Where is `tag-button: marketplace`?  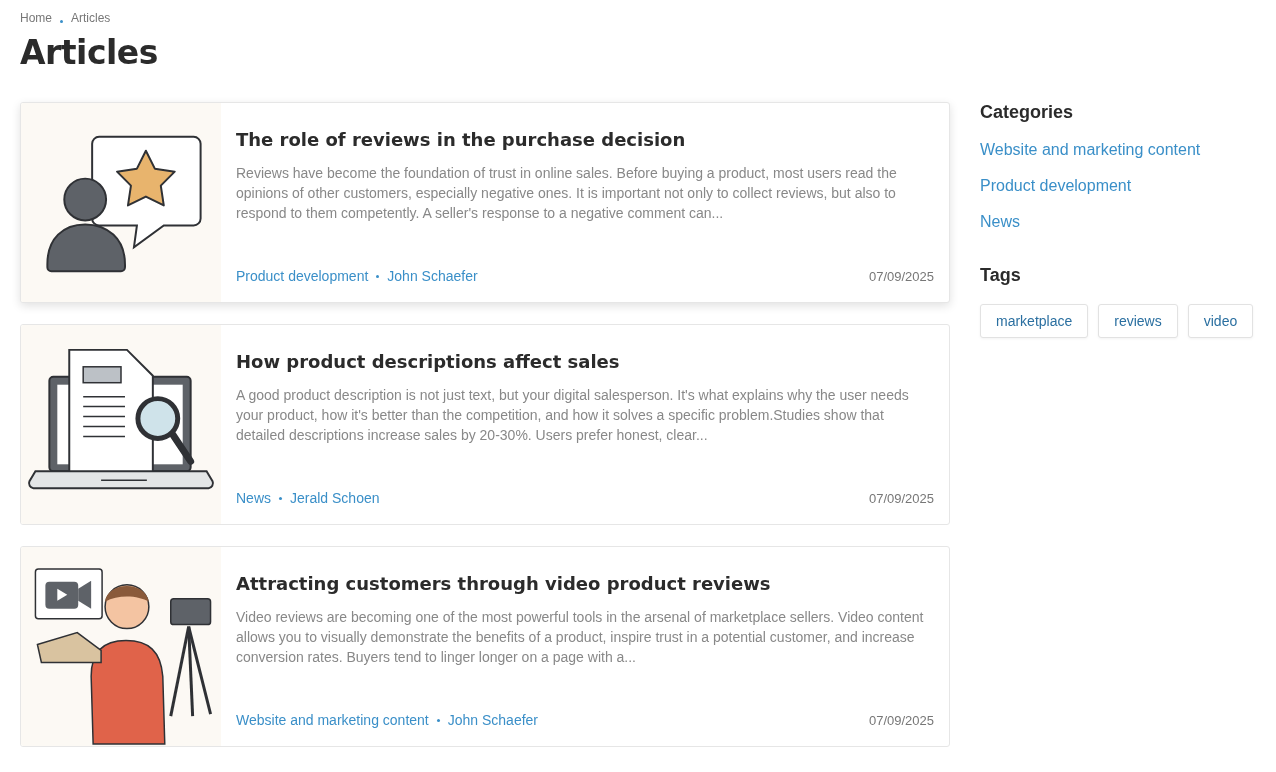 tag-button: marketplace is located at coordinates (1034, 321).